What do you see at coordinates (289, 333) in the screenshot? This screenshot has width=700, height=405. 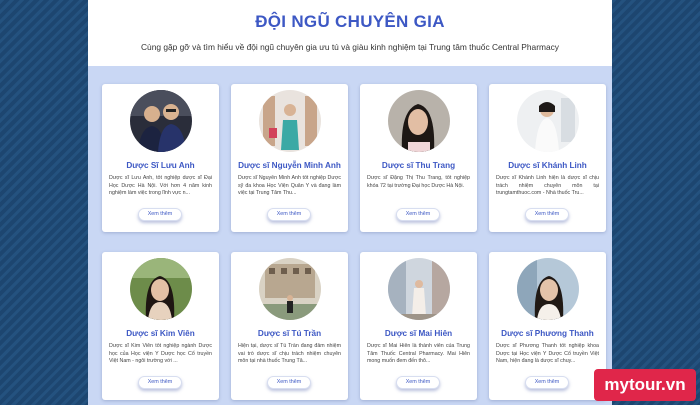 I see `expert-name: Dược sĩ Tú Trần` at bounding box center [289, 333].